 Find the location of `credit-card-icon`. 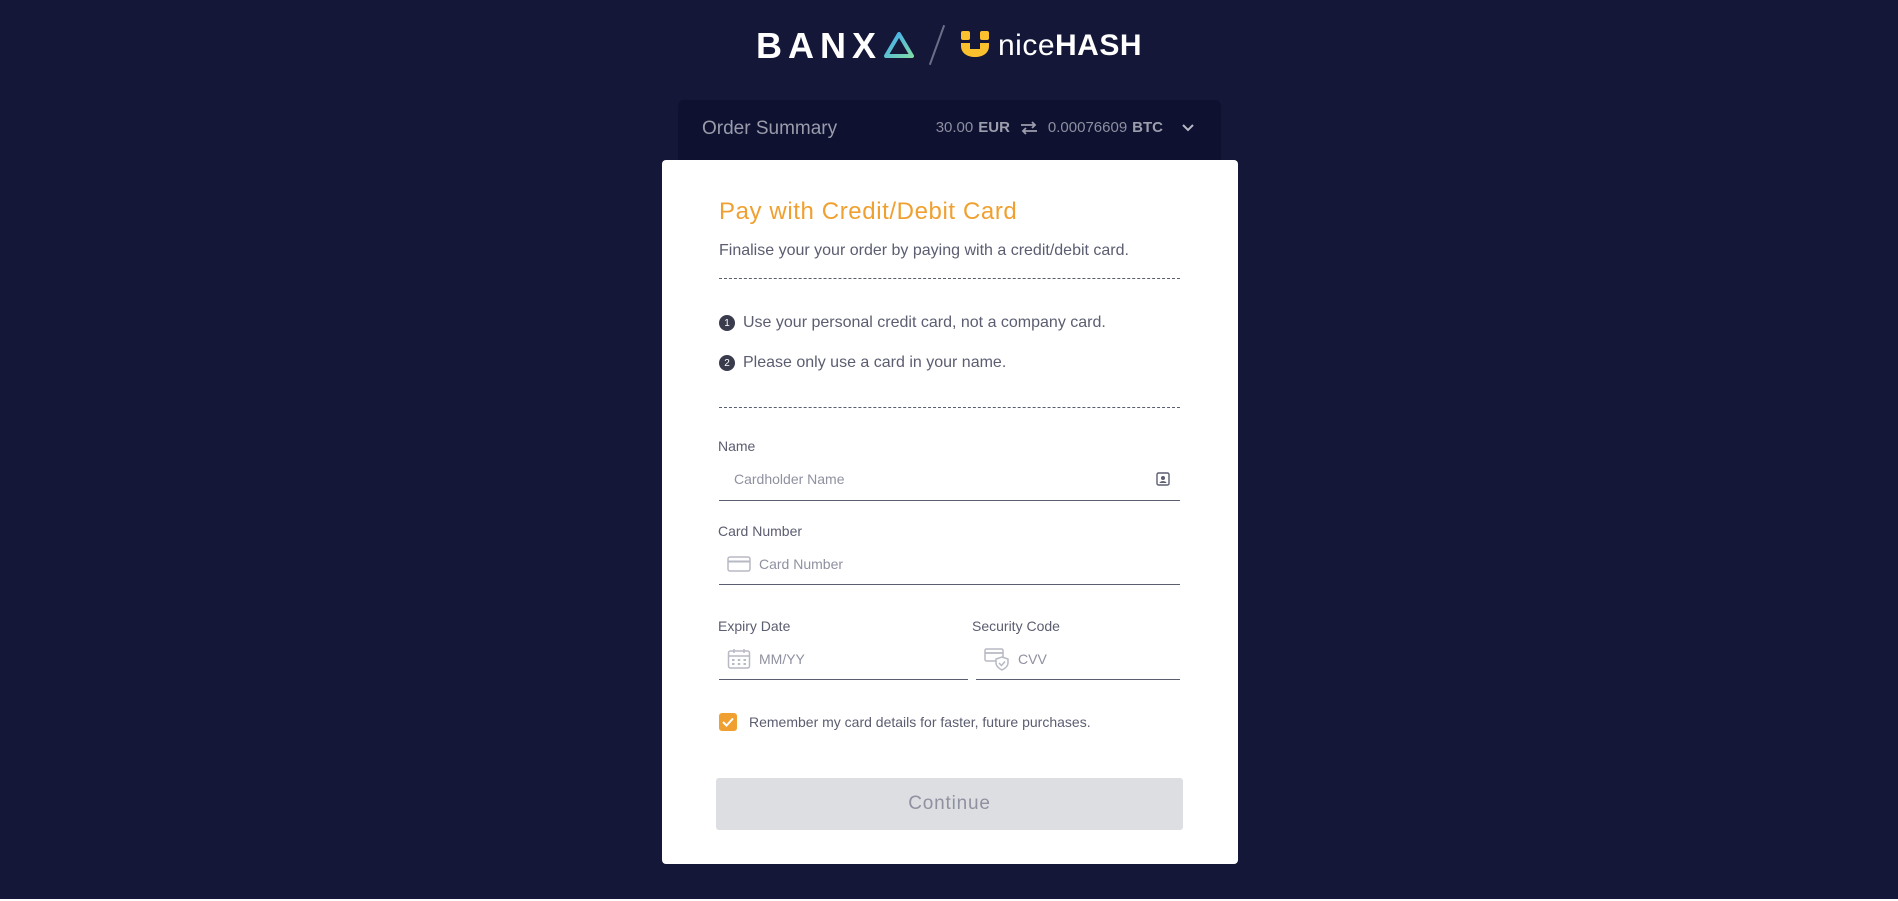

credit-card-icon is located at coordinates (739, 564).